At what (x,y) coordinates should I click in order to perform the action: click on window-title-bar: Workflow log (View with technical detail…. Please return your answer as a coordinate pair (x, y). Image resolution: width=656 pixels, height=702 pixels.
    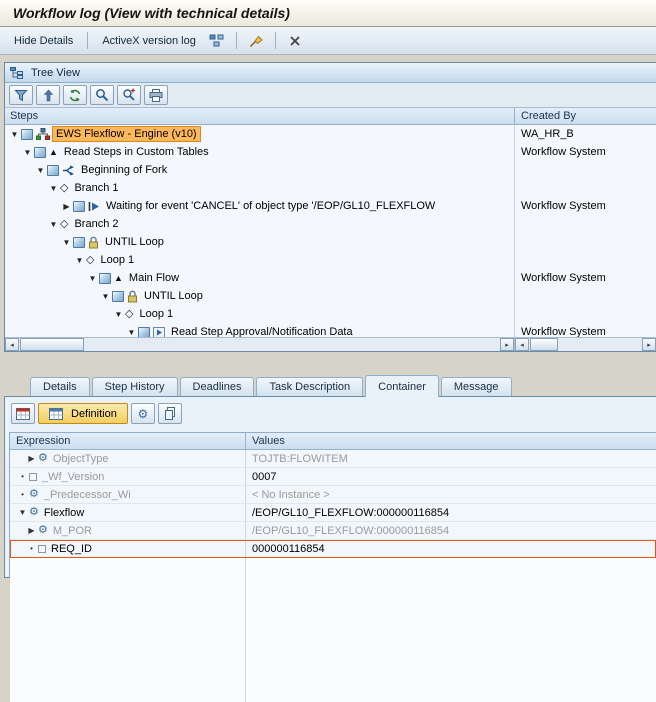
    Looking at the image, I should click on (328, 13).